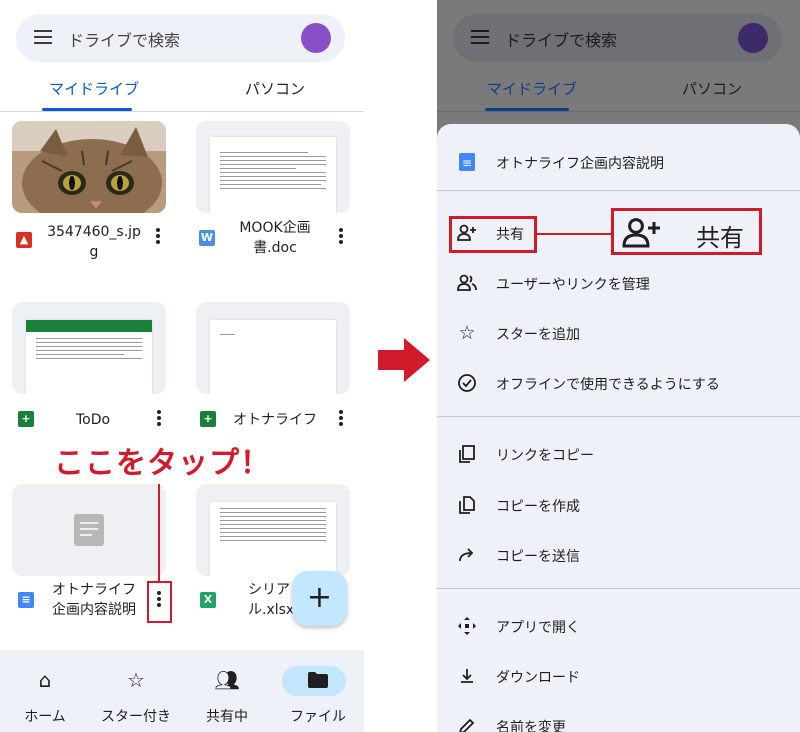 The image size is (800, 732). What do you see at coordinates (404, 360) in the screenshot?
I see `arrow-right-icon` at bounding box center [404, 360].